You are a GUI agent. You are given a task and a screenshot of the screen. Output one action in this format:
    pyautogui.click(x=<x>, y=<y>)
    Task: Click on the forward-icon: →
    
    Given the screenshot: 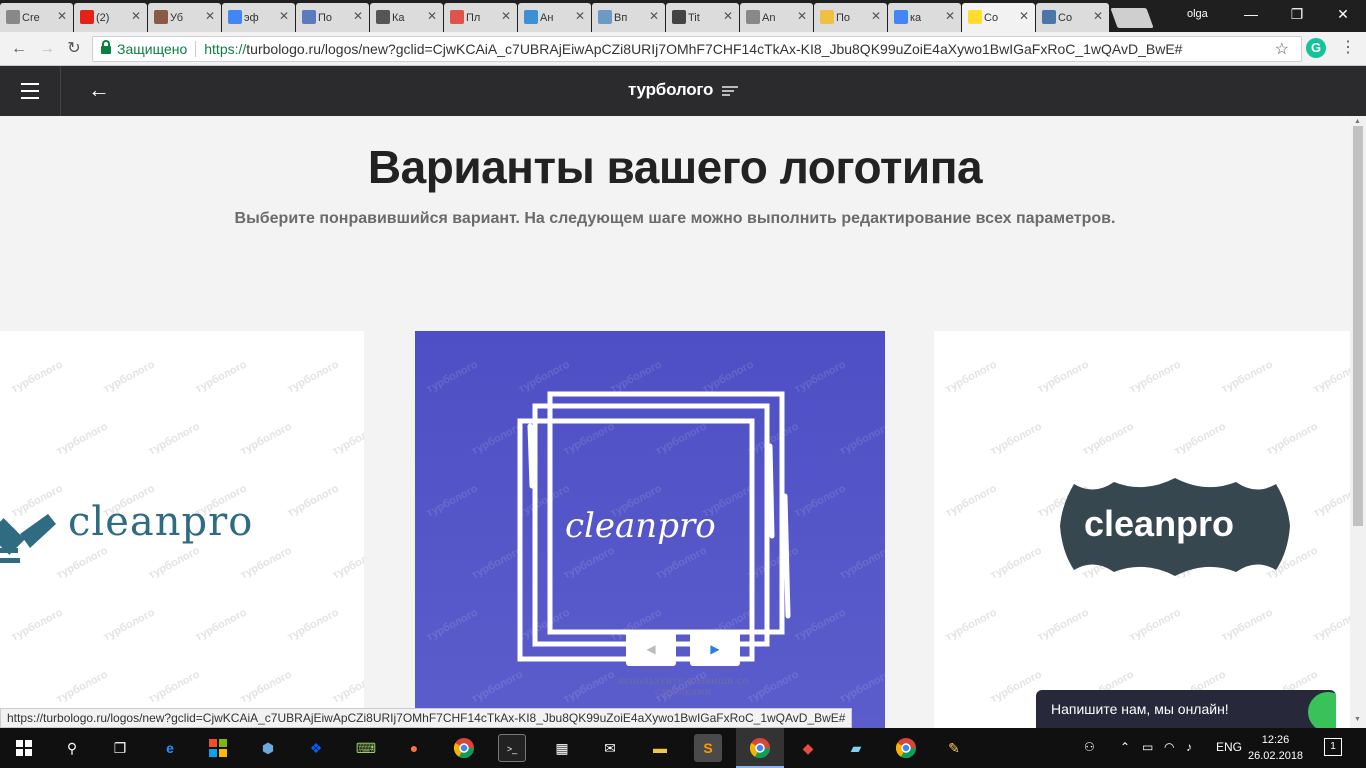 What is the action you would take?
    pyautogui.click(x=47, y=49)
    